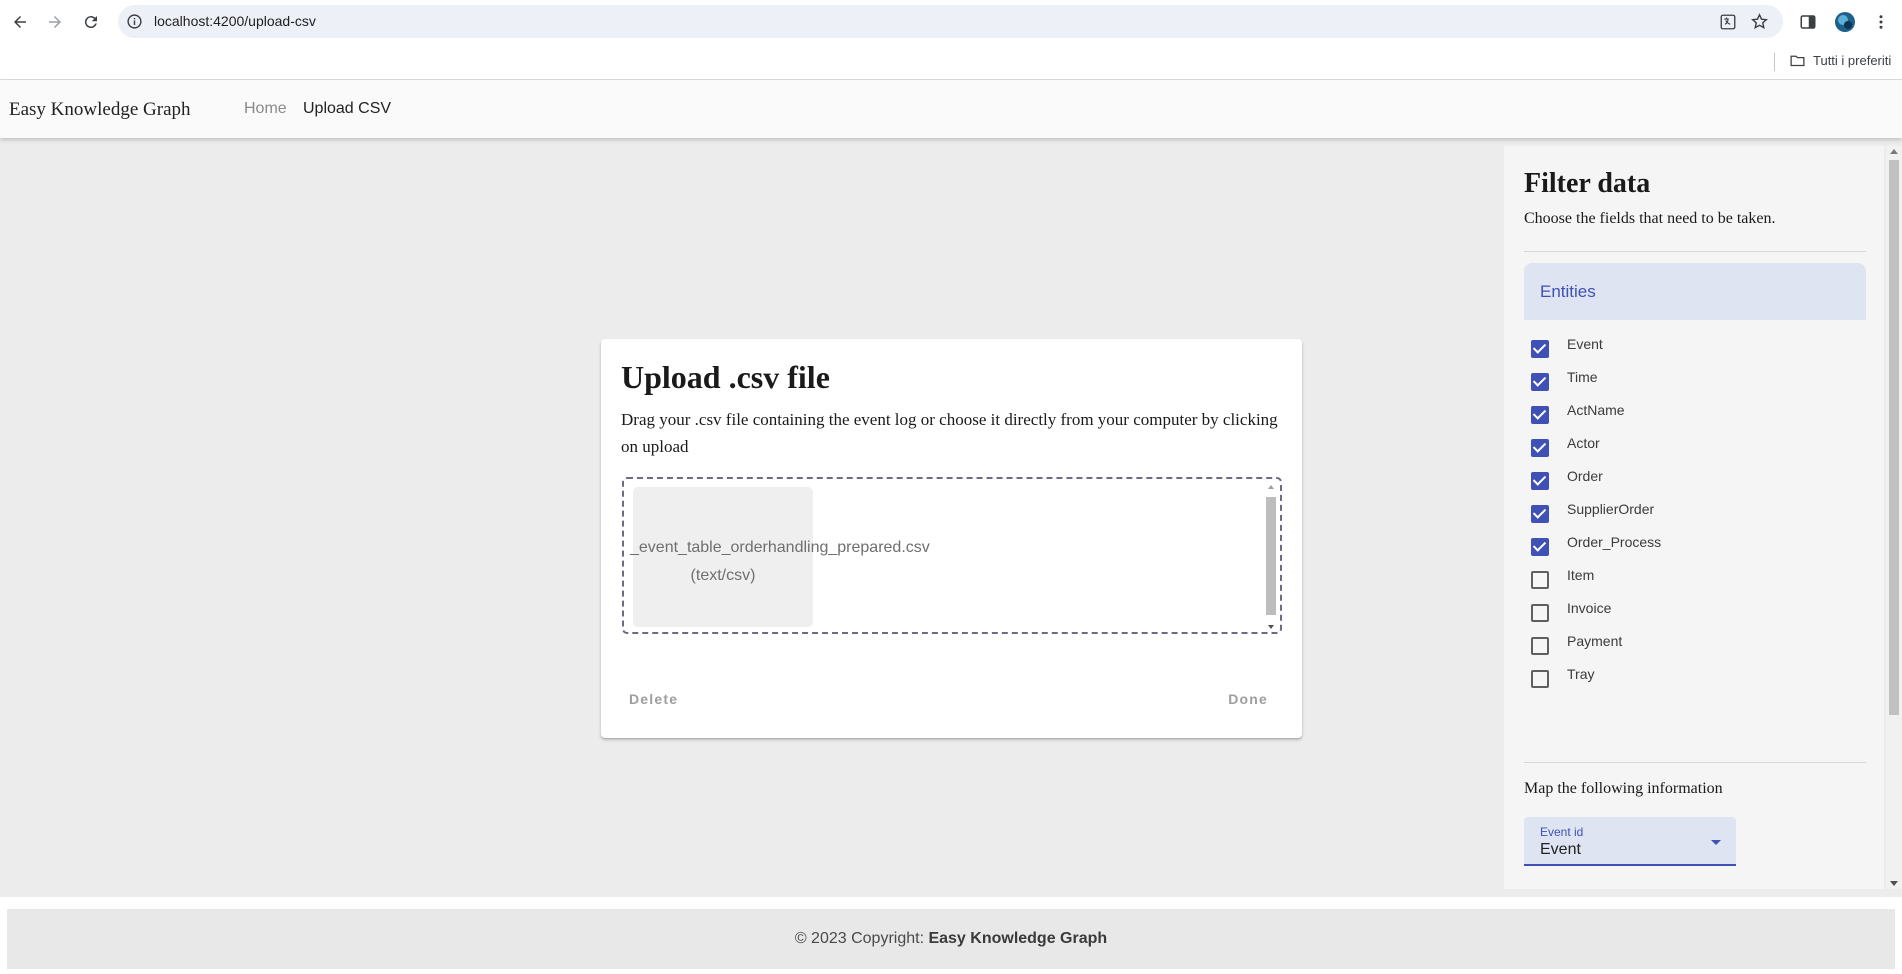 This screenshot has height=974, width=1902. Describe the element at coordinates (1681, 481) in the screenshot. I see `entity-checkbox-row: Order` at that location.